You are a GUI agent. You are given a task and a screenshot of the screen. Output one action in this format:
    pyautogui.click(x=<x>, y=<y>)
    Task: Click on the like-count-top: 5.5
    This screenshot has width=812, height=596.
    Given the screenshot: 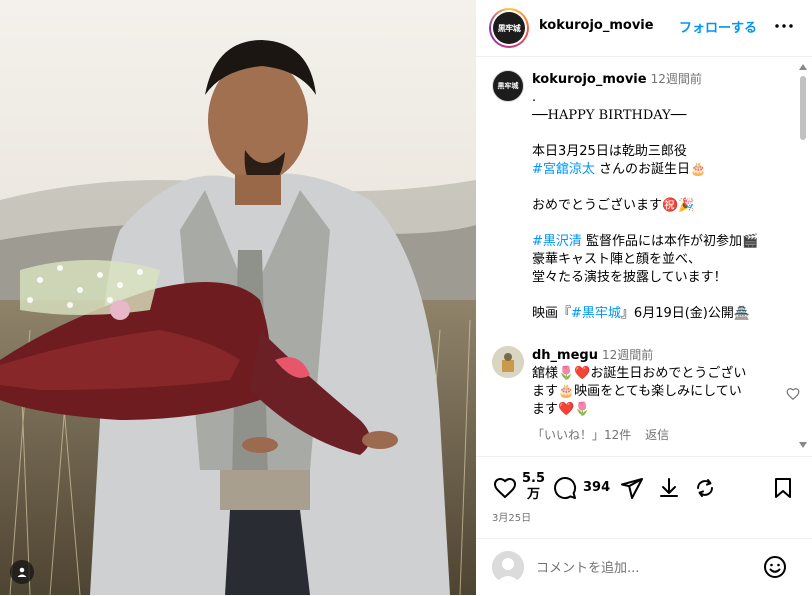 What is the action you would take?
    pyautogui.click(x=534, y=478)
    